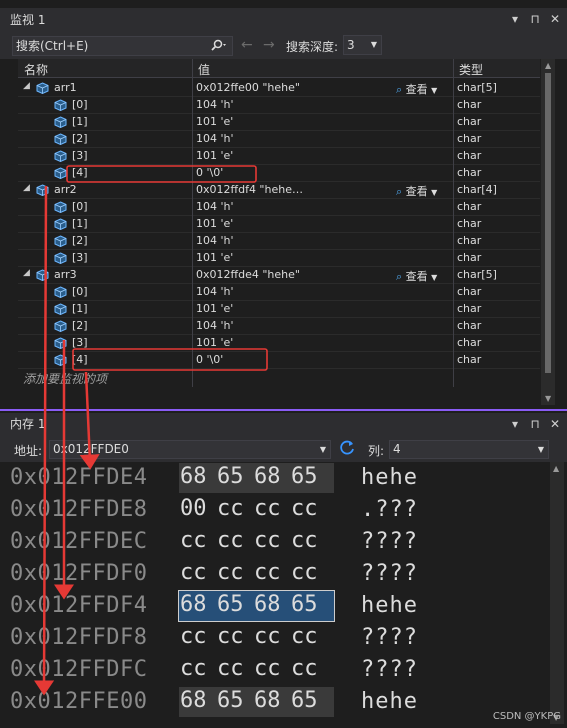  What do you see at coordinates (389, 509) in the screenshot?
I see `memory-ascii: .???` at bounding box center [389, 509].